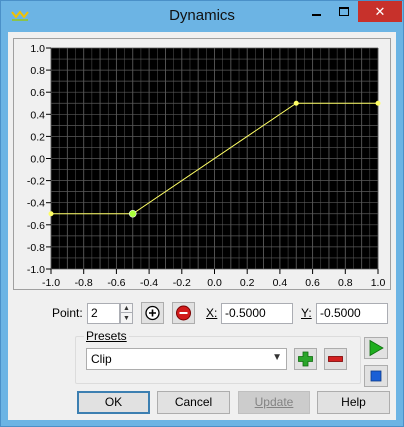 This screenshot has width=404, height=427. What do you see at coordinates (36, 204) in the screenshot?
I see `y-tick-label: -0.4` at bounding box center [36, 204].